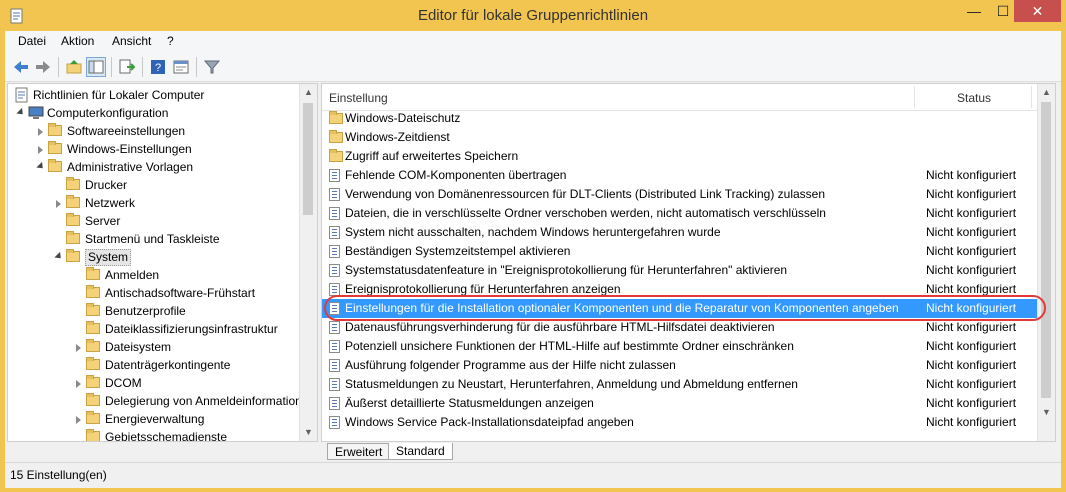 This screenshot has width=1066, height=492. What do you see at coordinates (359, 451) in the screenshot?
I see `tab-erweitert: Erweitert` at bounding box center [359, 451].